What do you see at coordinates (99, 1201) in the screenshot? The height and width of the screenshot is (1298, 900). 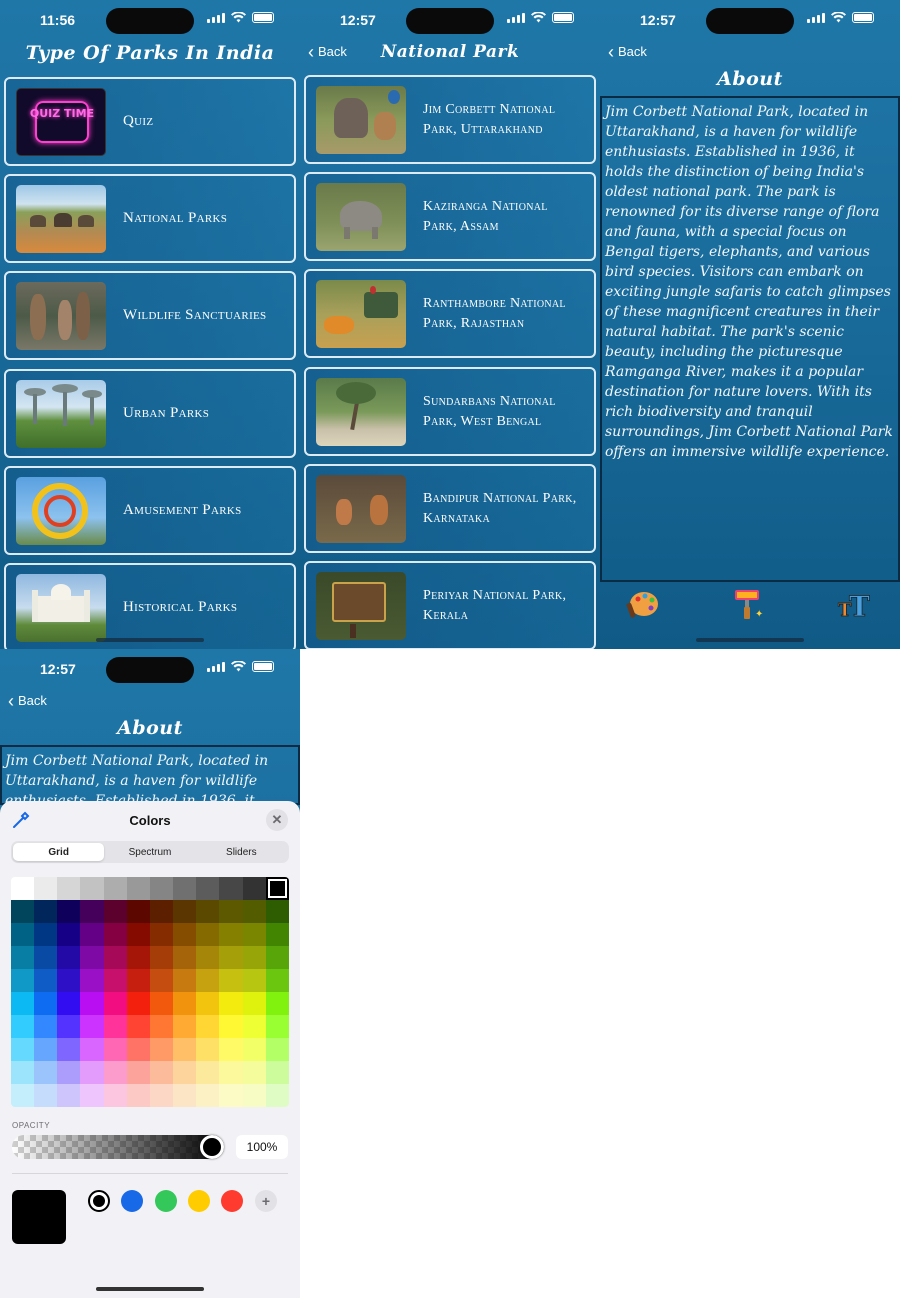 I see `saved-color-black` at bounding box center [99, 1201].